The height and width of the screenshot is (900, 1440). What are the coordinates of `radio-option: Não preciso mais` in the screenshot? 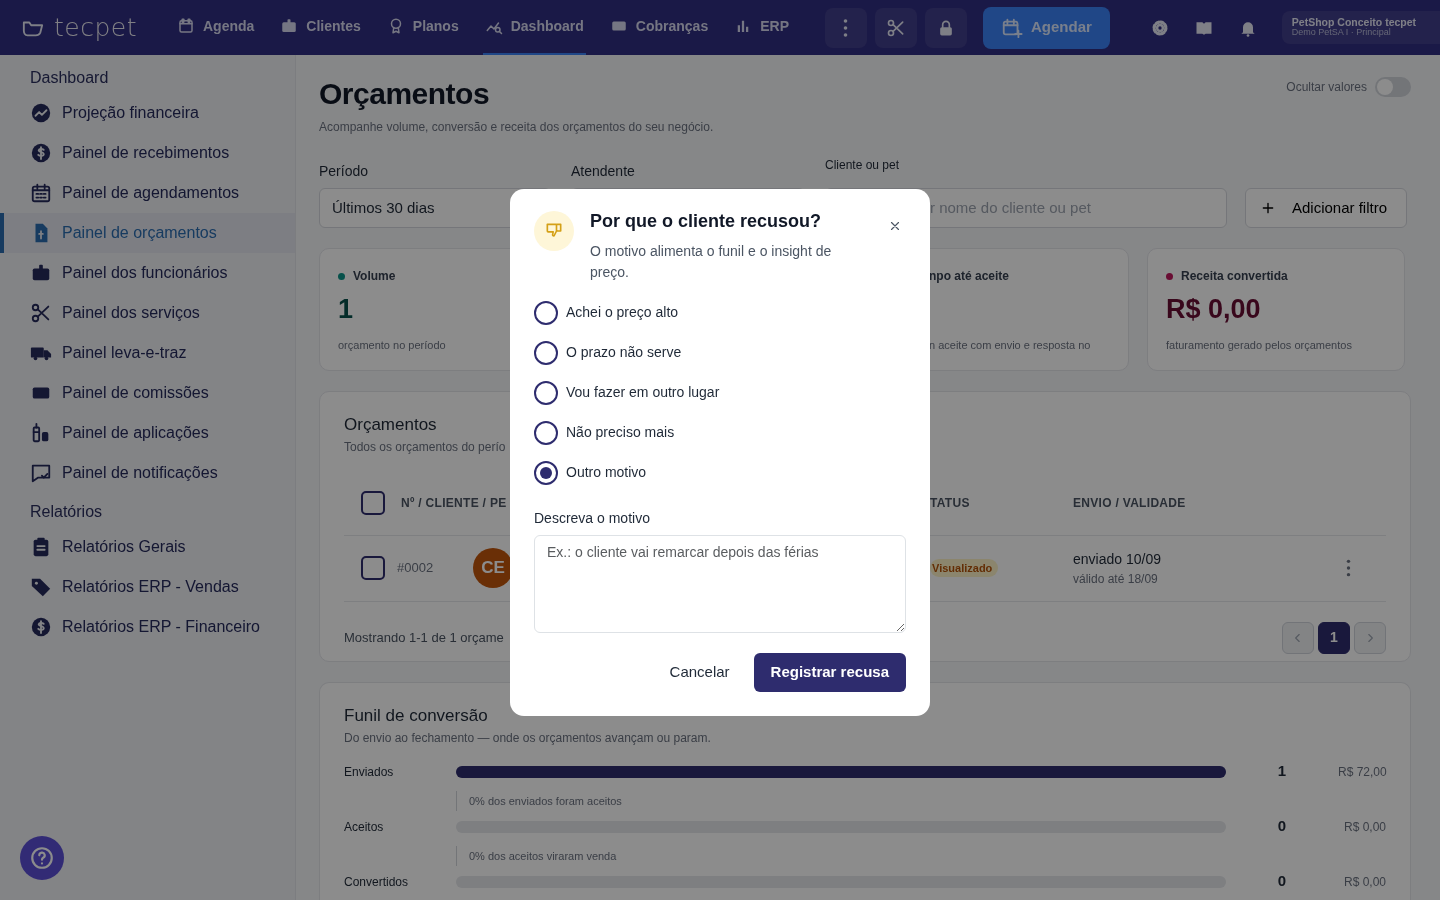 It's located at (720, 432).